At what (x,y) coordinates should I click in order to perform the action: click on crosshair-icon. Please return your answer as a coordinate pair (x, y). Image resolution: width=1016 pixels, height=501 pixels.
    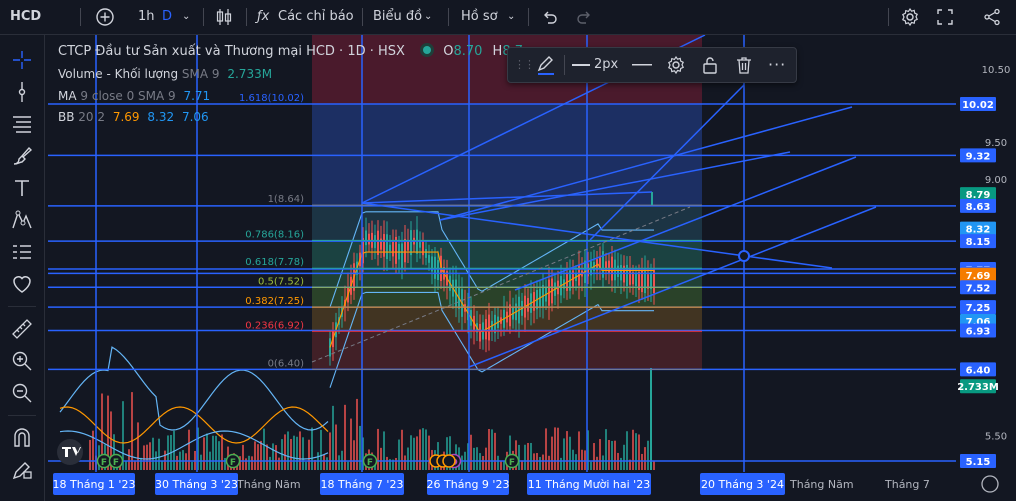
    Looking at the image, I should click on (22, 60).